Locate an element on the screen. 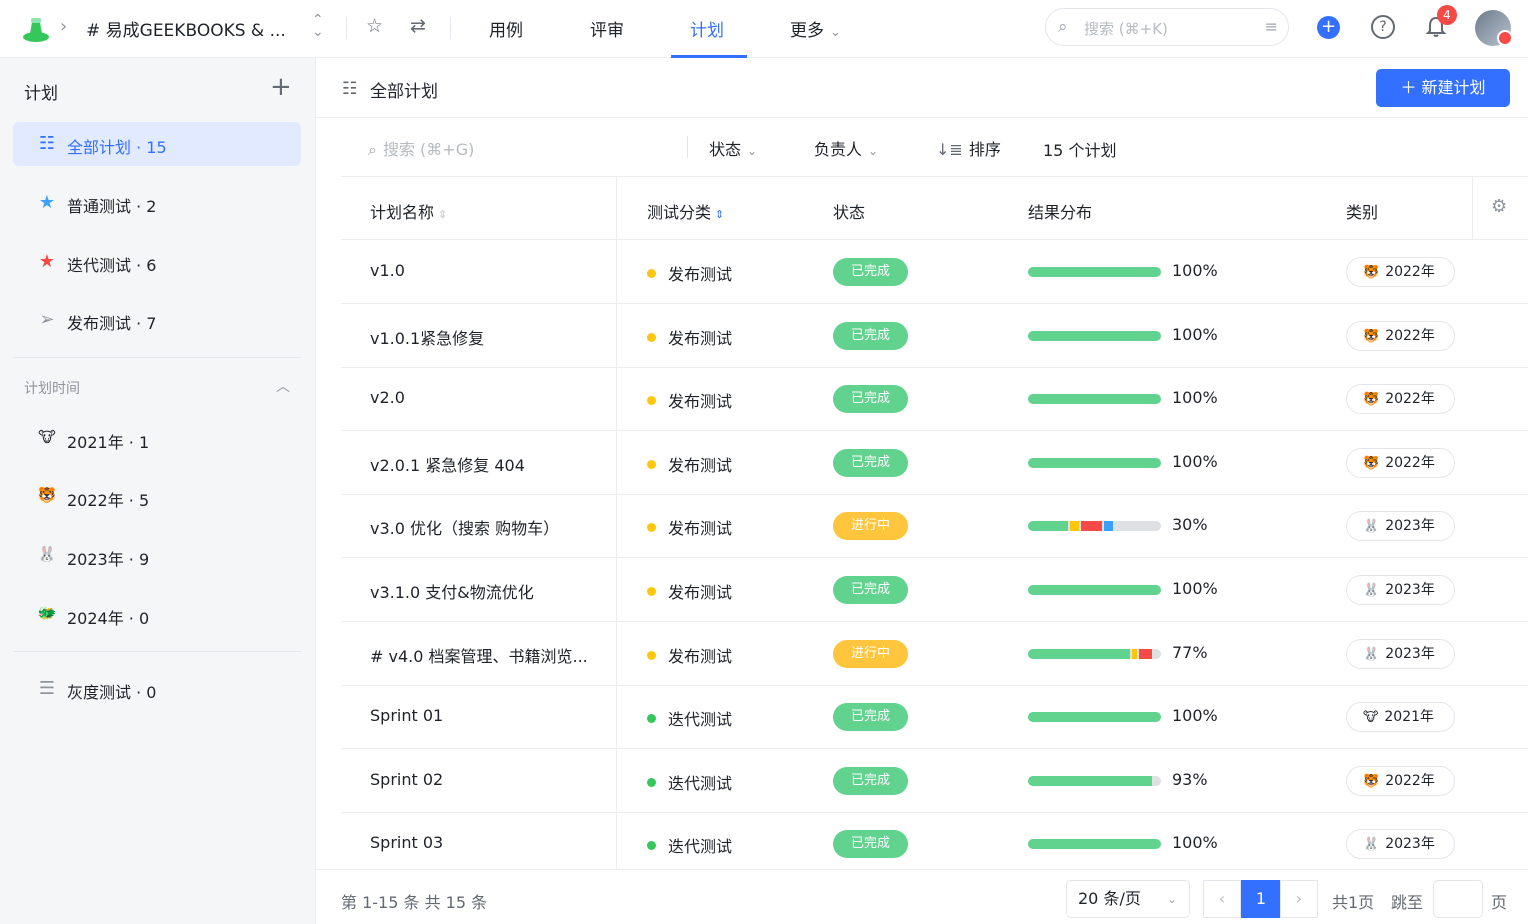  plan-name: v1.0.1紧急修复 is located at coordinates (427, 337).